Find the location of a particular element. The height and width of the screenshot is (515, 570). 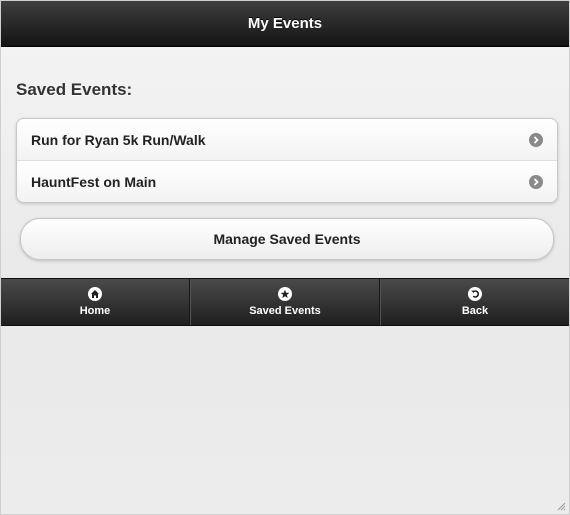

back-icon is located at coordinates (475, 294).